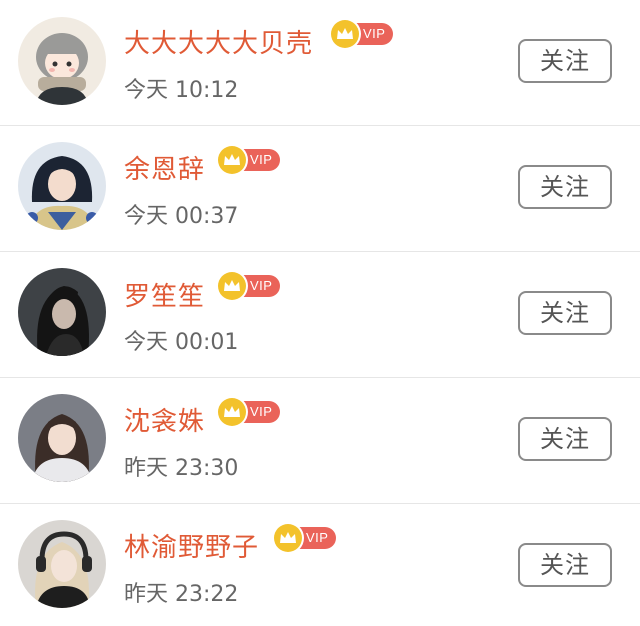  What do you see at coordinates (164, 419) in the screenshot?
I see `user-name: 沈衾姝` at bounding box center [164, 419].